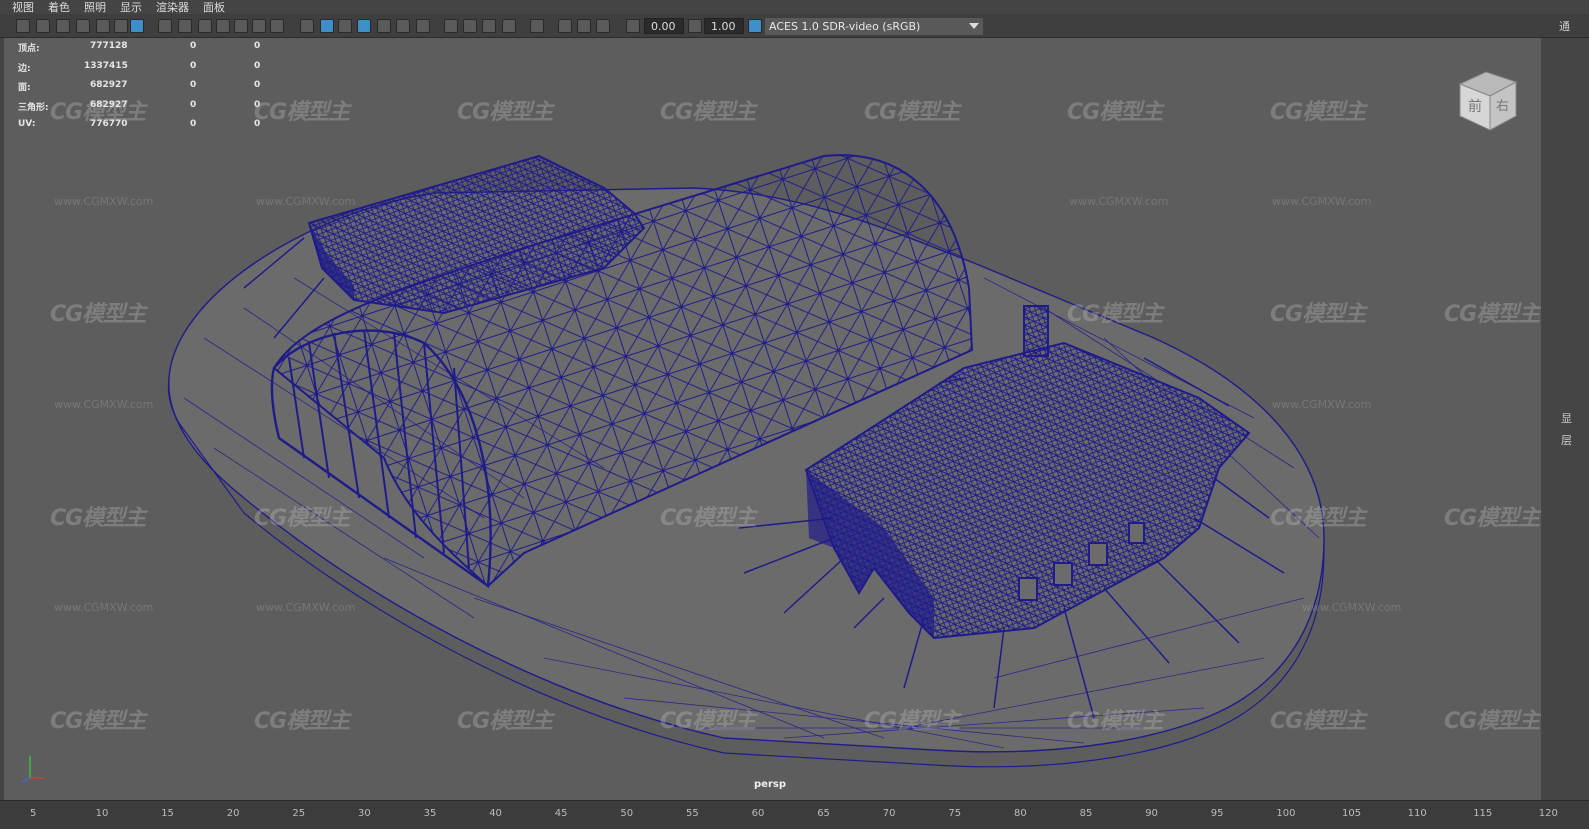 The image size is (1589, 829). I want to click on camera-attributes-icon, so click(43, 26).